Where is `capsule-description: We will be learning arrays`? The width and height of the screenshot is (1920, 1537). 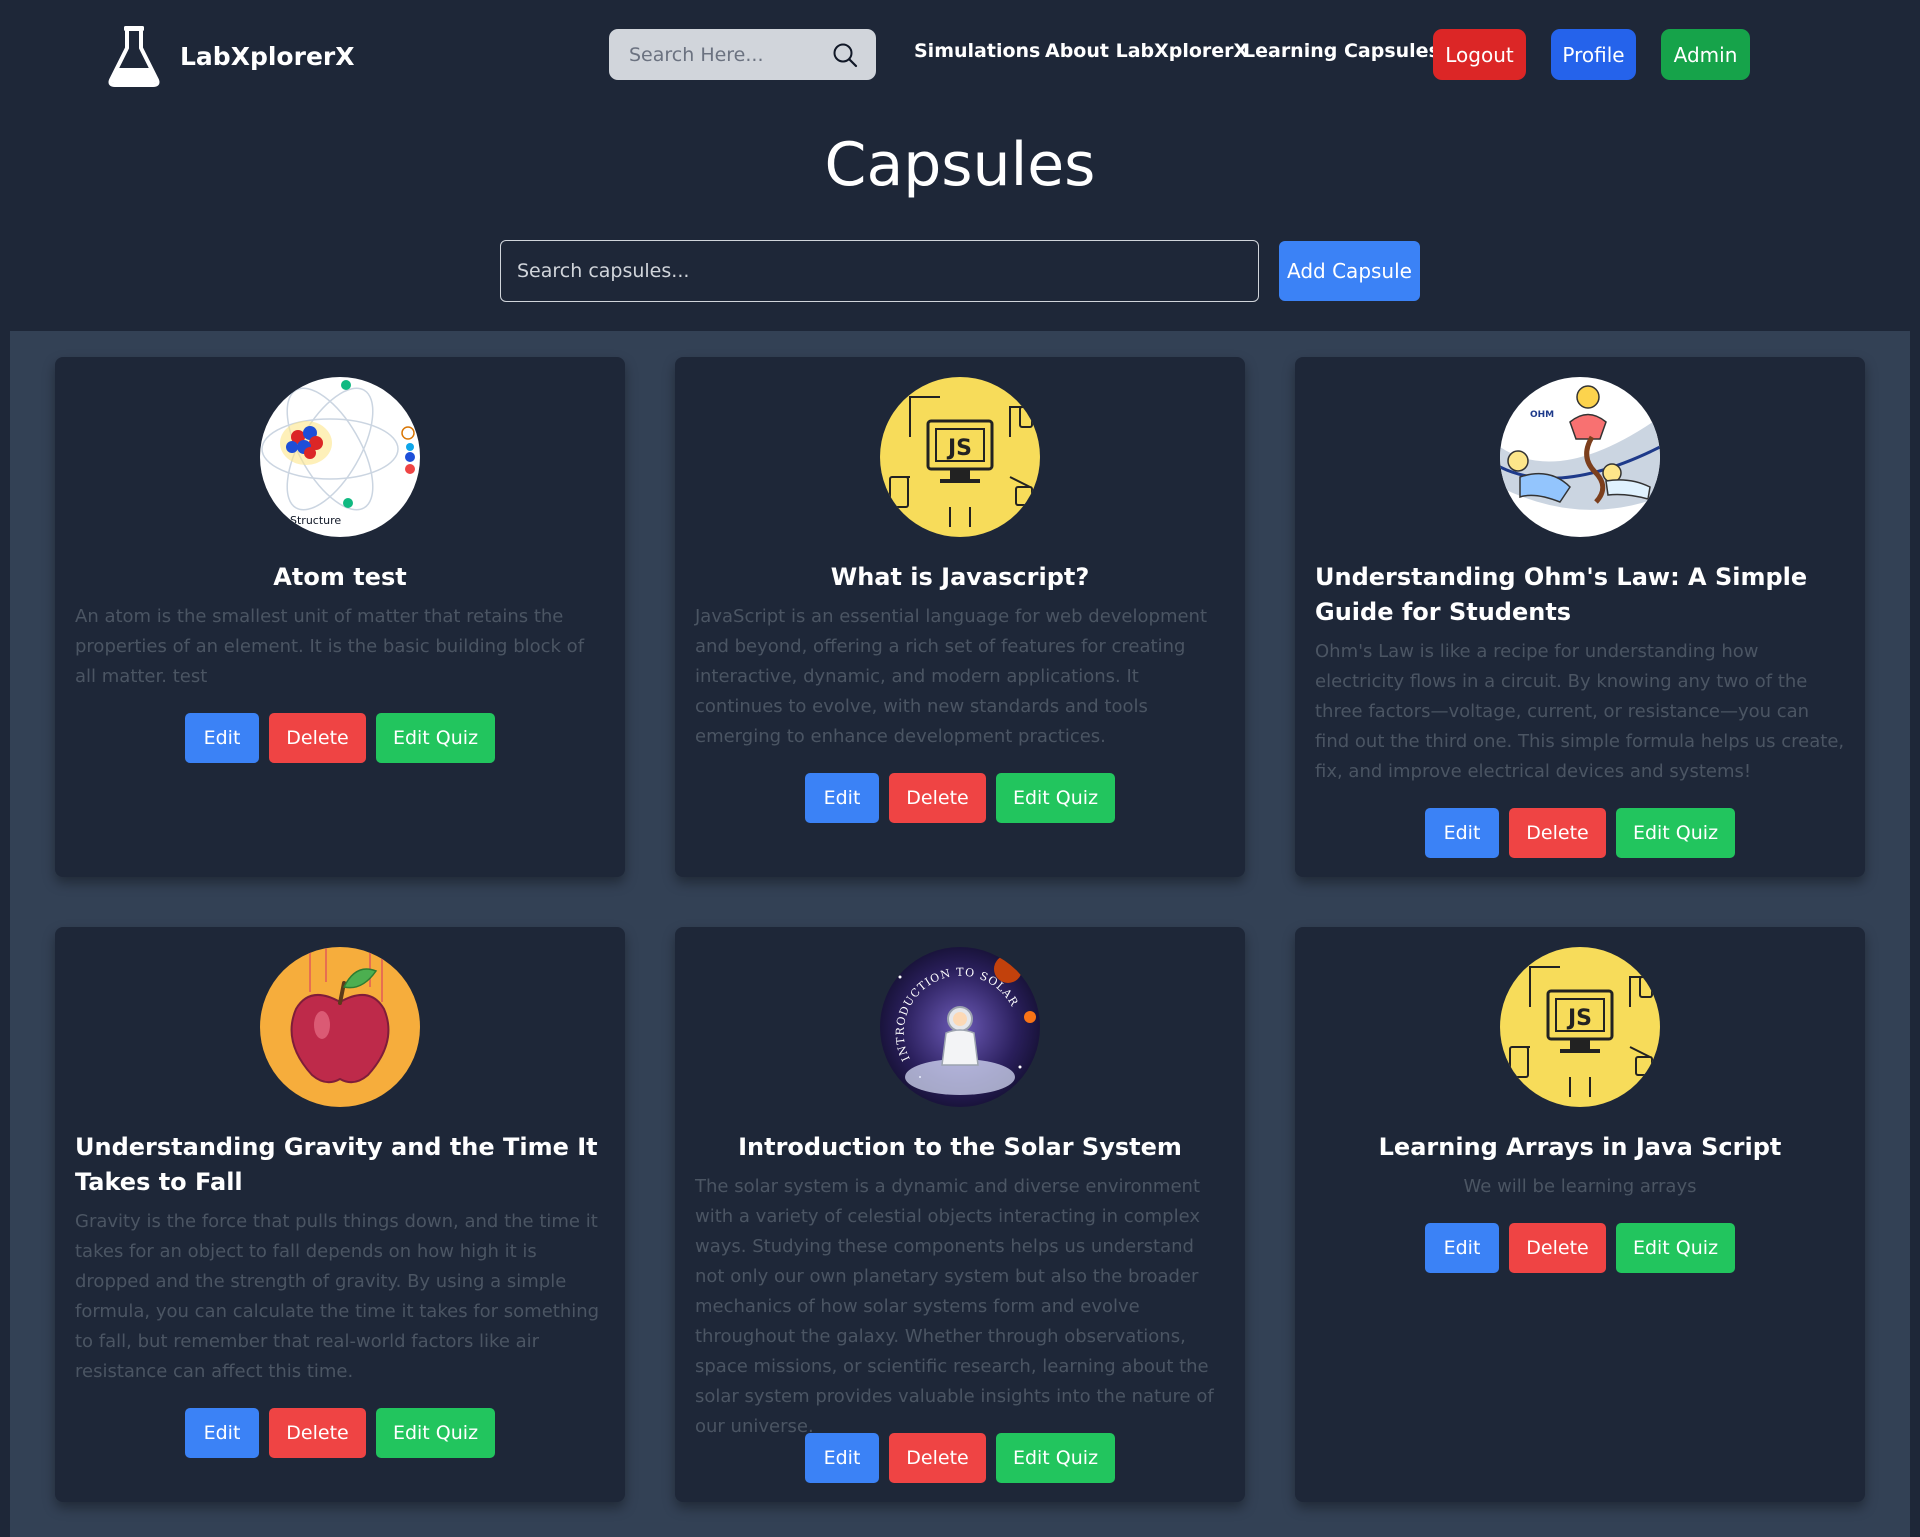
capsule-description: We will be learning arrays is located at coordinates (1580, 1186).